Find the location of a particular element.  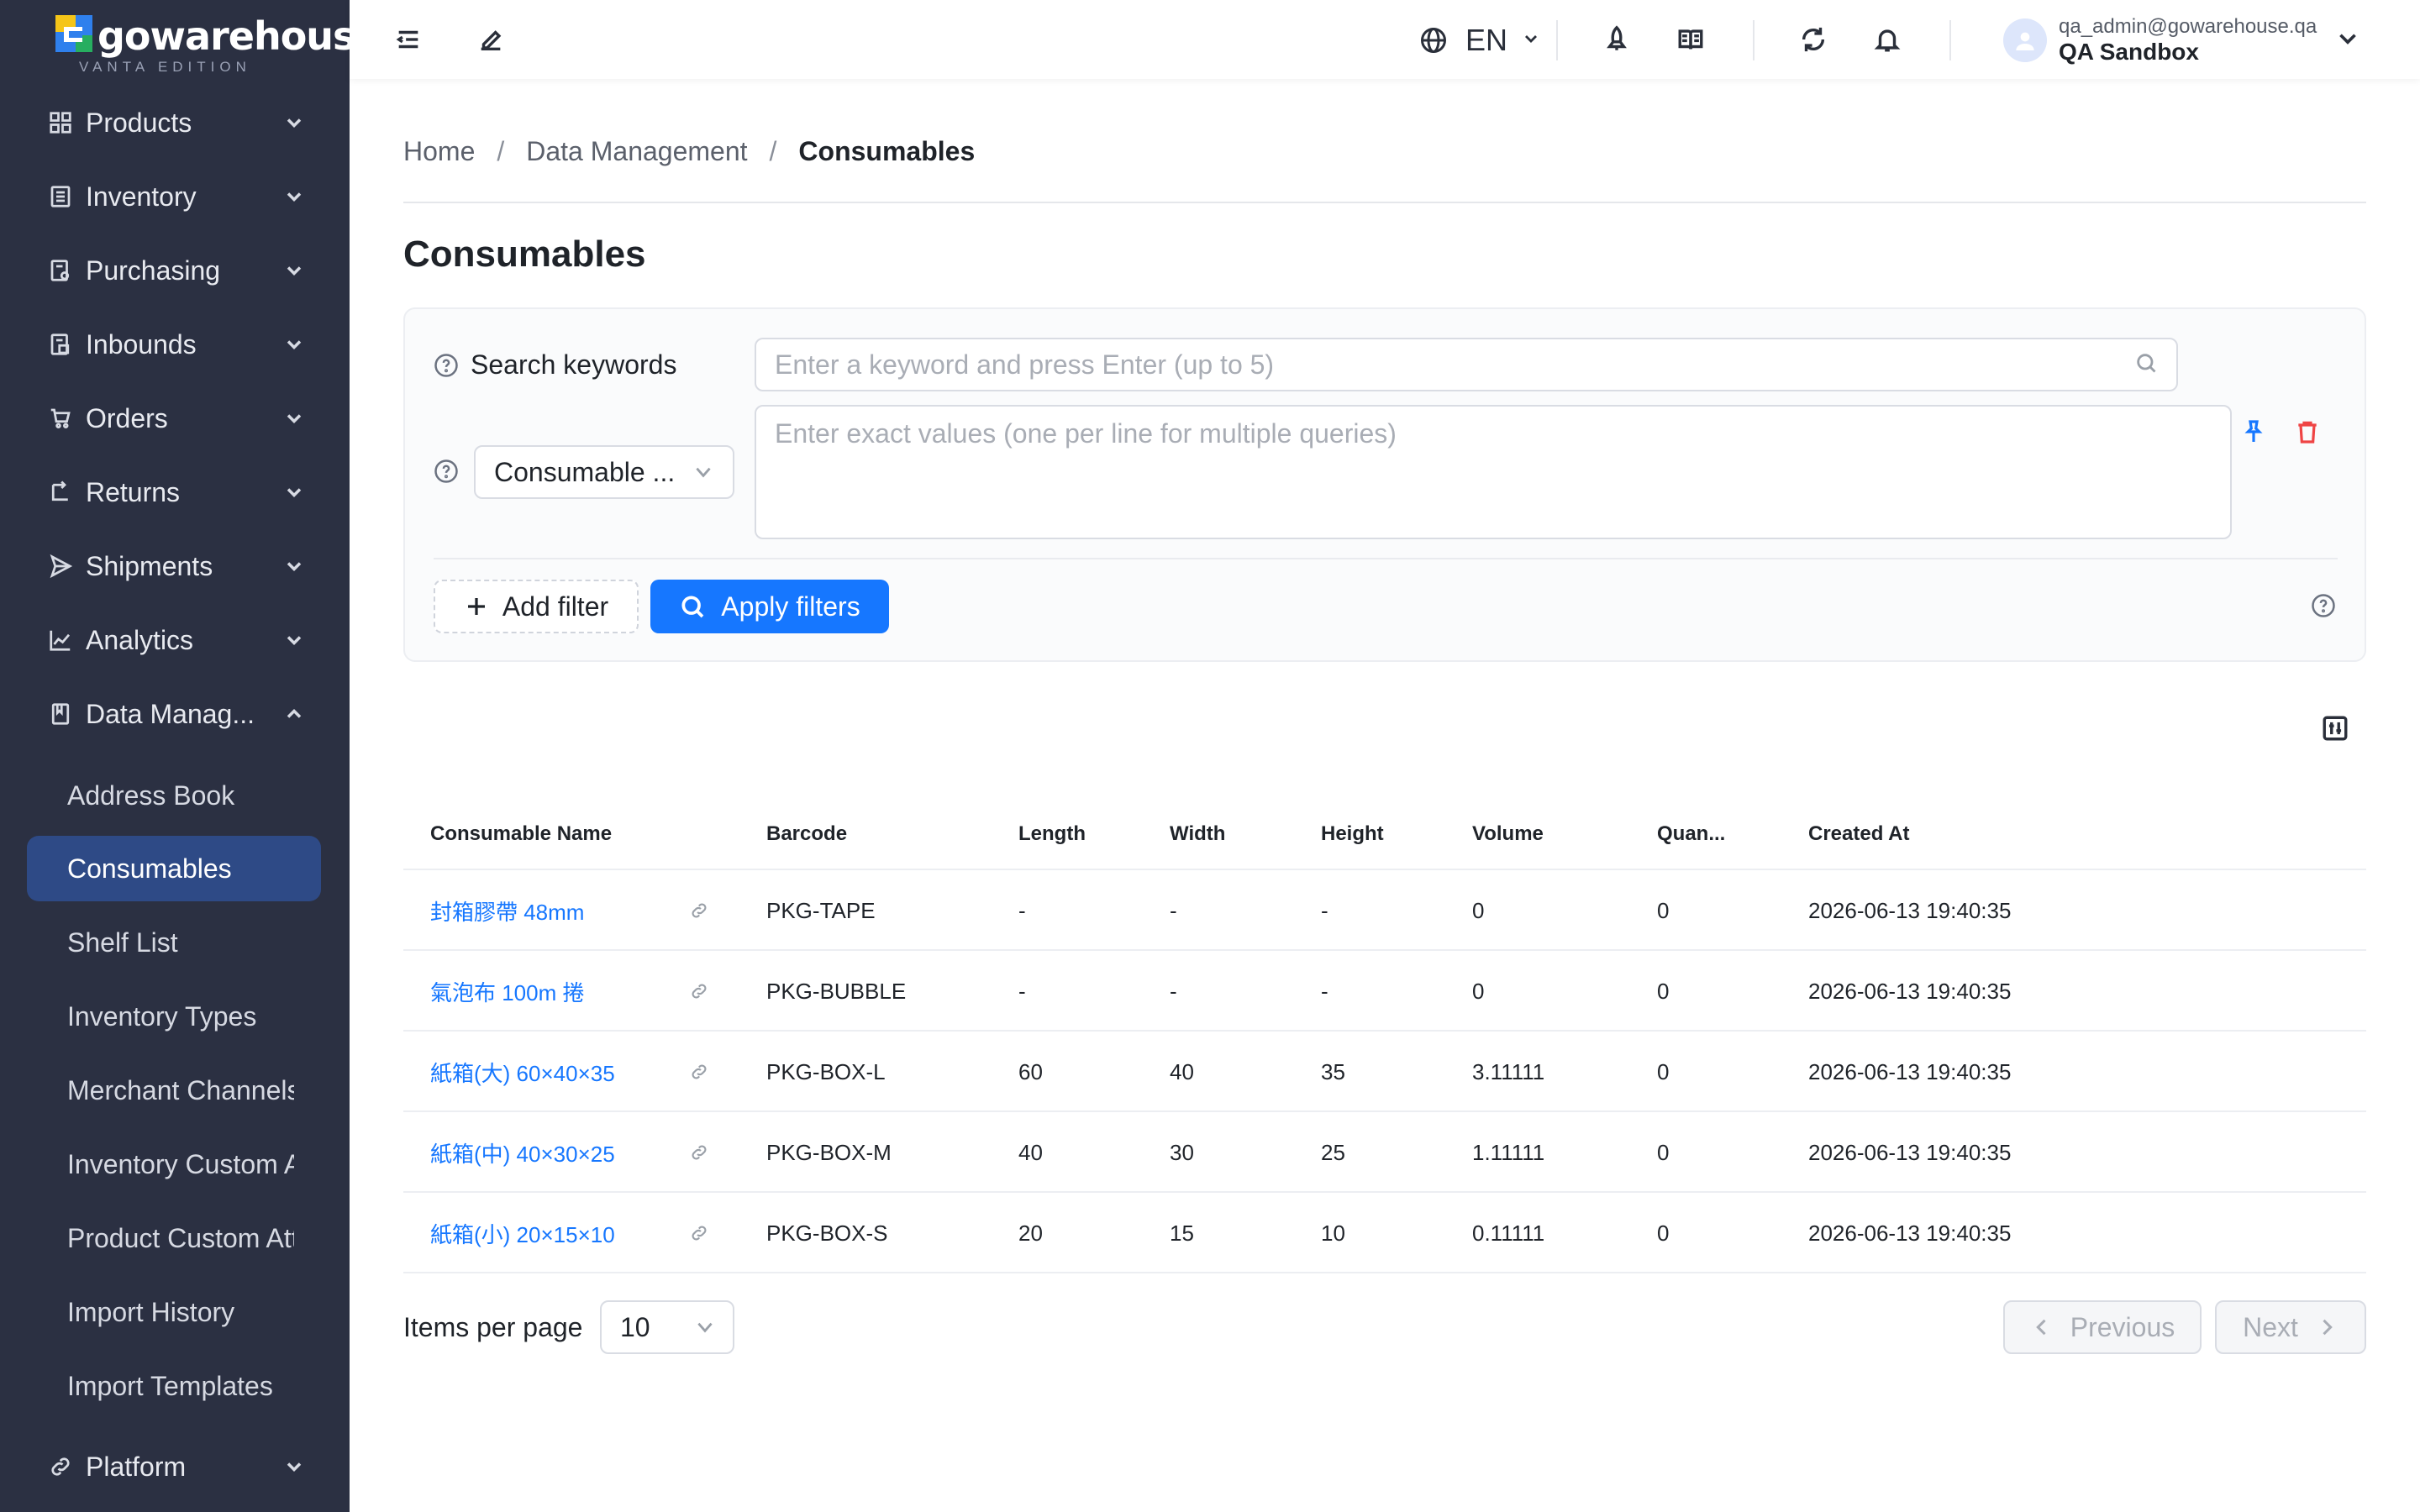

sidebar-item-inventory: Inventory is located at coordinates (174, 196).